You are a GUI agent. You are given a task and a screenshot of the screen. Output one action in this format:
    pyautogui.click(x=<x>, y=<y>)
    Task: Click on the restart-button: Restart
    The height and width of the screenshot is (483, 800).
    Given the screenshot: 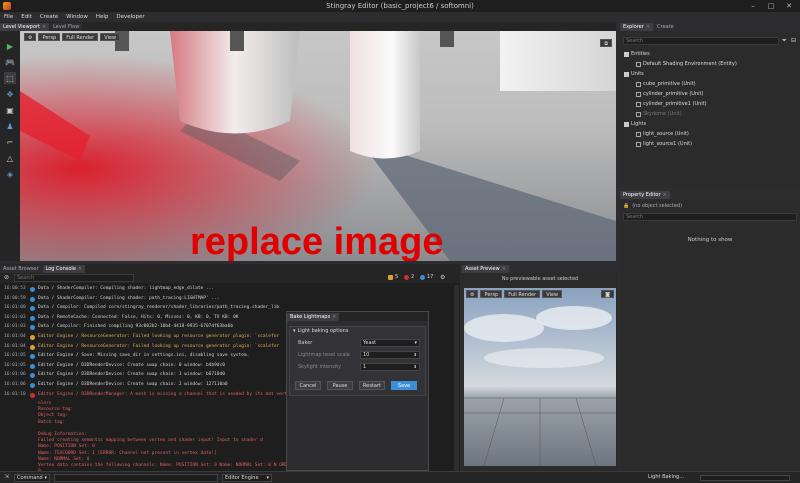 What is the action you would take?
    pyautogui.click(x=372, y=385)
    